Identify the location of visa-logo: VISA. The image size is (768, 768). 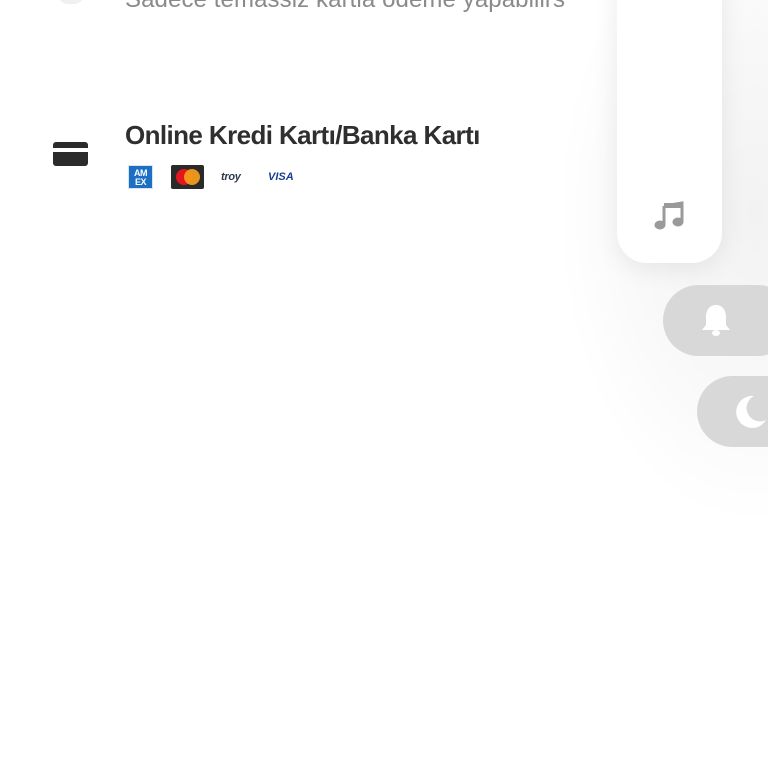
(281, 177).